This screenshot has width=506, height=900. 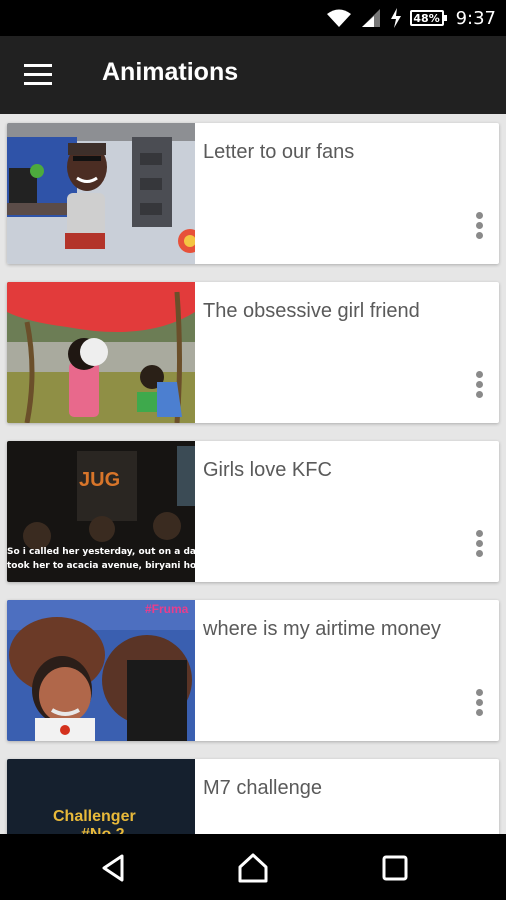 I want to click on video-title: M7 challenge, so click(x=262, y=788).